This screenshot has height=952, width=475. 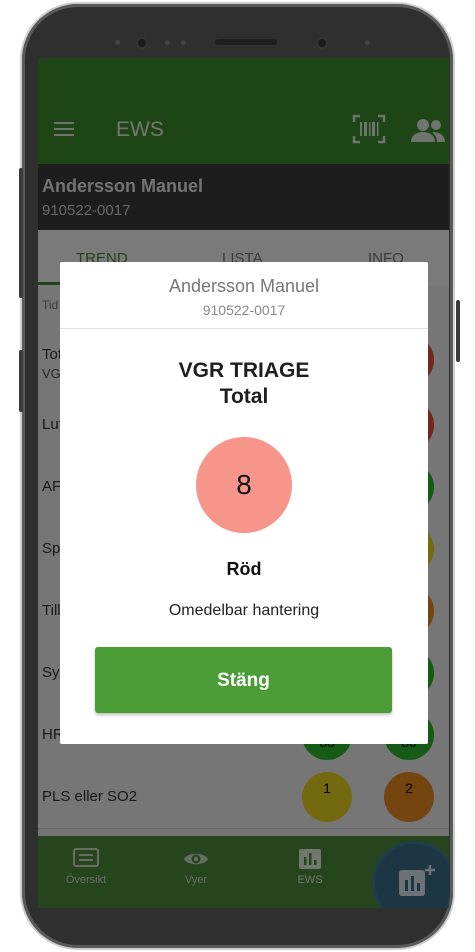 What do you see at coordinates (244, 396) in the screenshot?
I see `dialog-title-line2: Total` at bounding box center [244, 396].